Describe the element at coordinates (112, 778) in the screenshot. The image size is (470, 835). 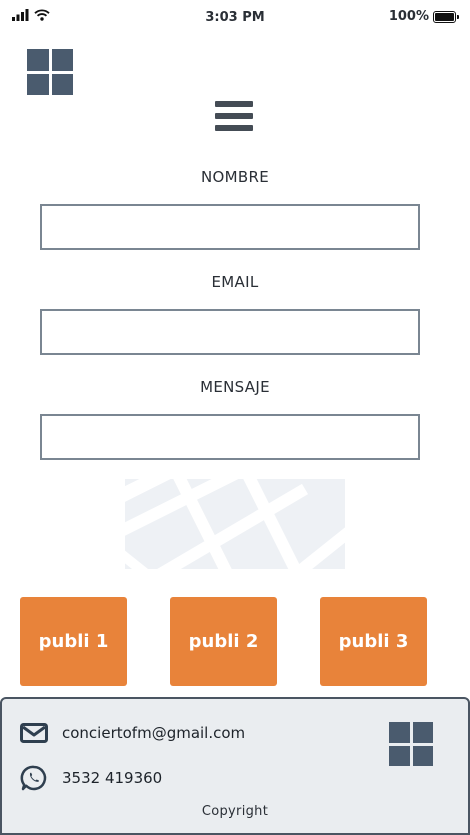
I see `footer-phone: 3532 419360` at that location.